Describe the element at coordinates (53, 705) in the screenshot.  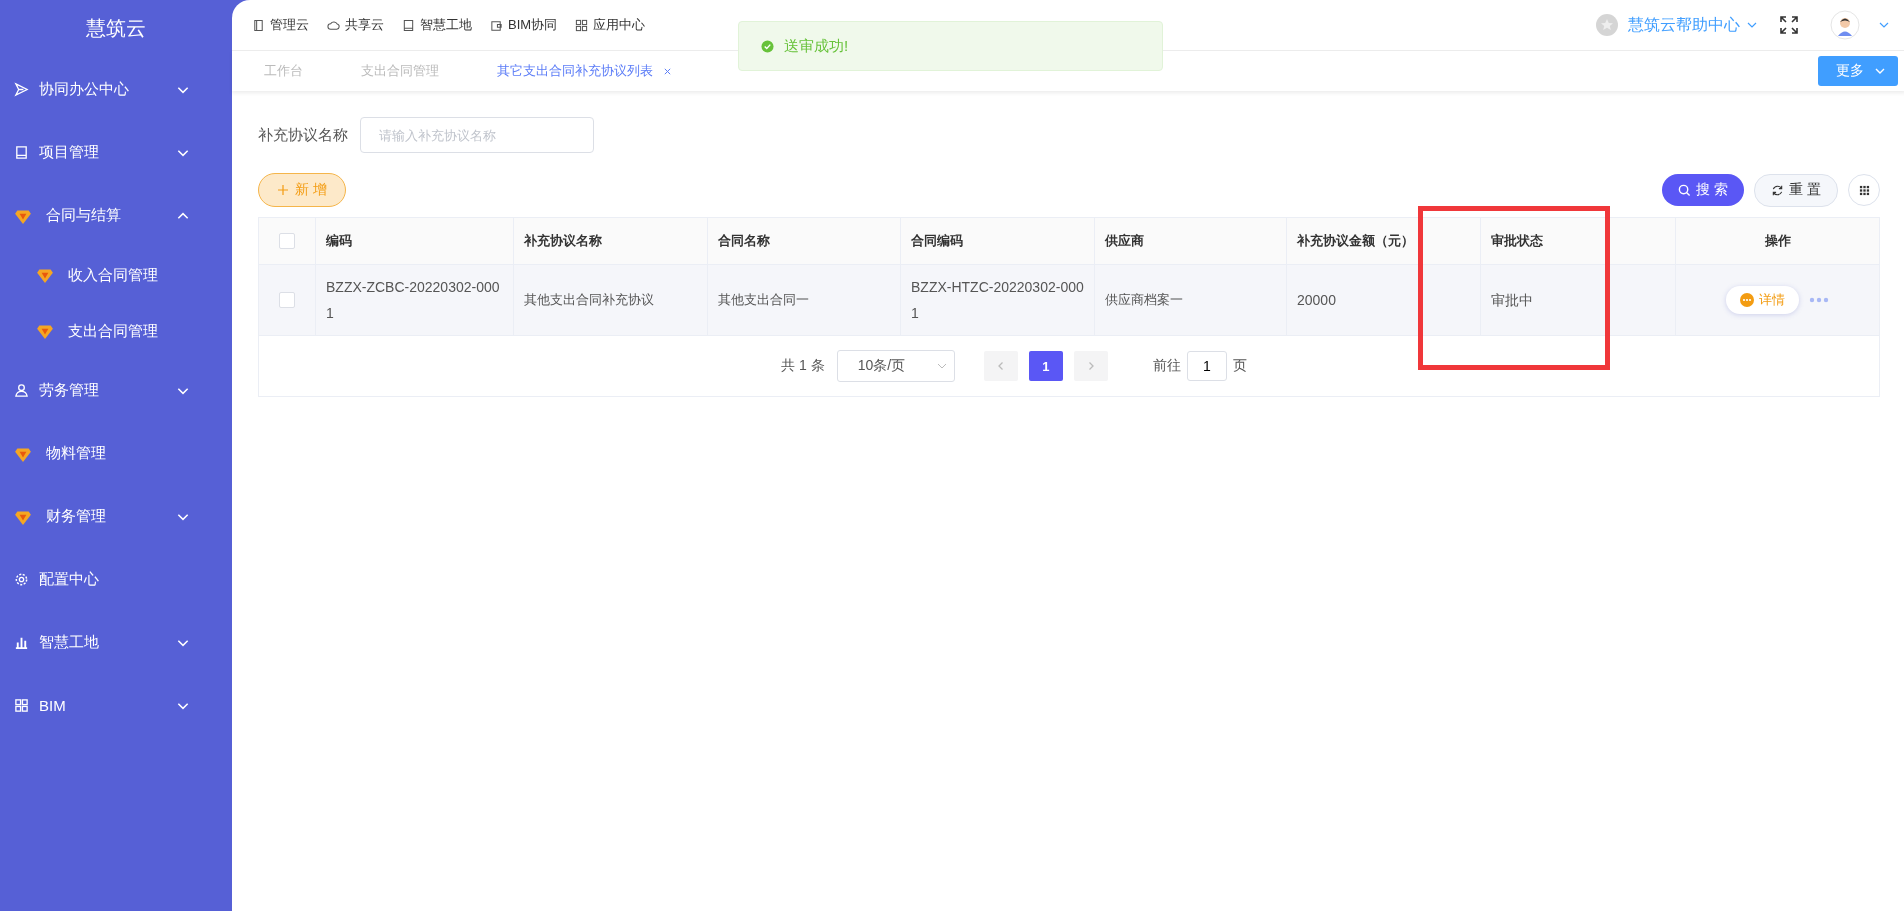
I see `sidebar-label: BIM` at that location.